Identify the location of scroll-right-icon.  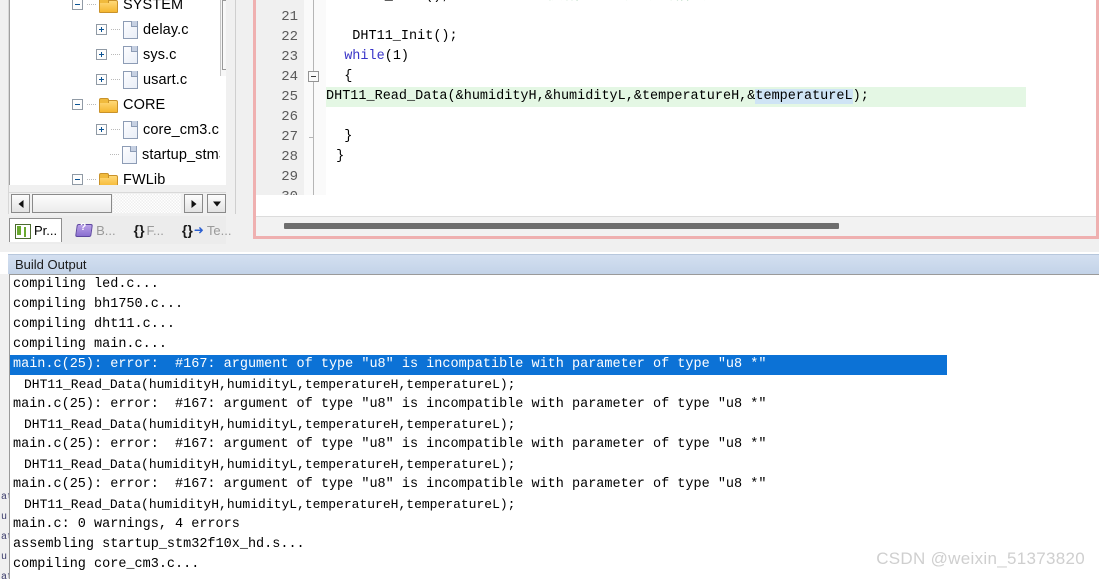
(193, 203).